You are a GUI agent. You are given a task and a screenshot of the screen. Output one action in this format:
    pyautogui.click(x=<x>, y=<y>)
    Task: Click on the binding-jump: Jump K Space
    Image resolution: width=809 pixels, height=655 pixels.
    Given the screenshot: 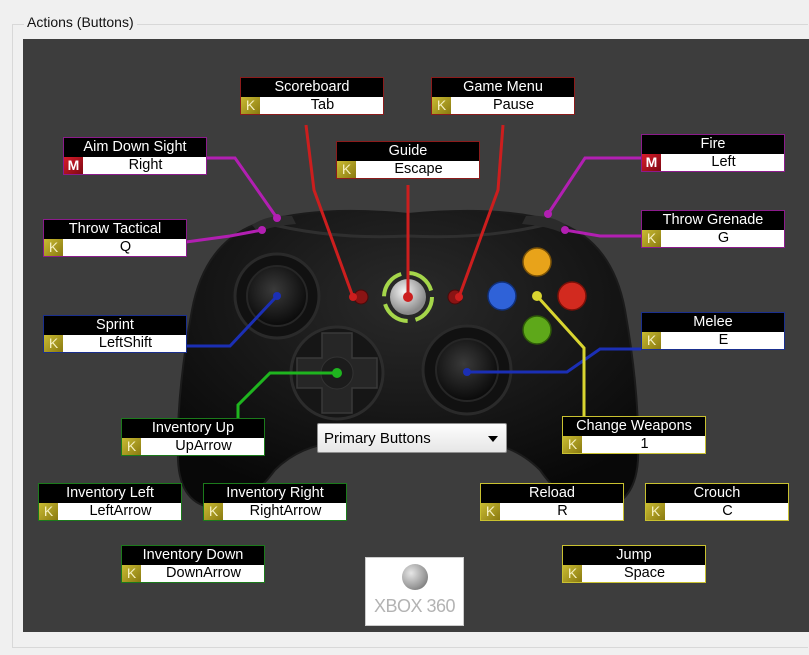 What is the action you would take?
    pyautogui.click(x=634, y=564)
    